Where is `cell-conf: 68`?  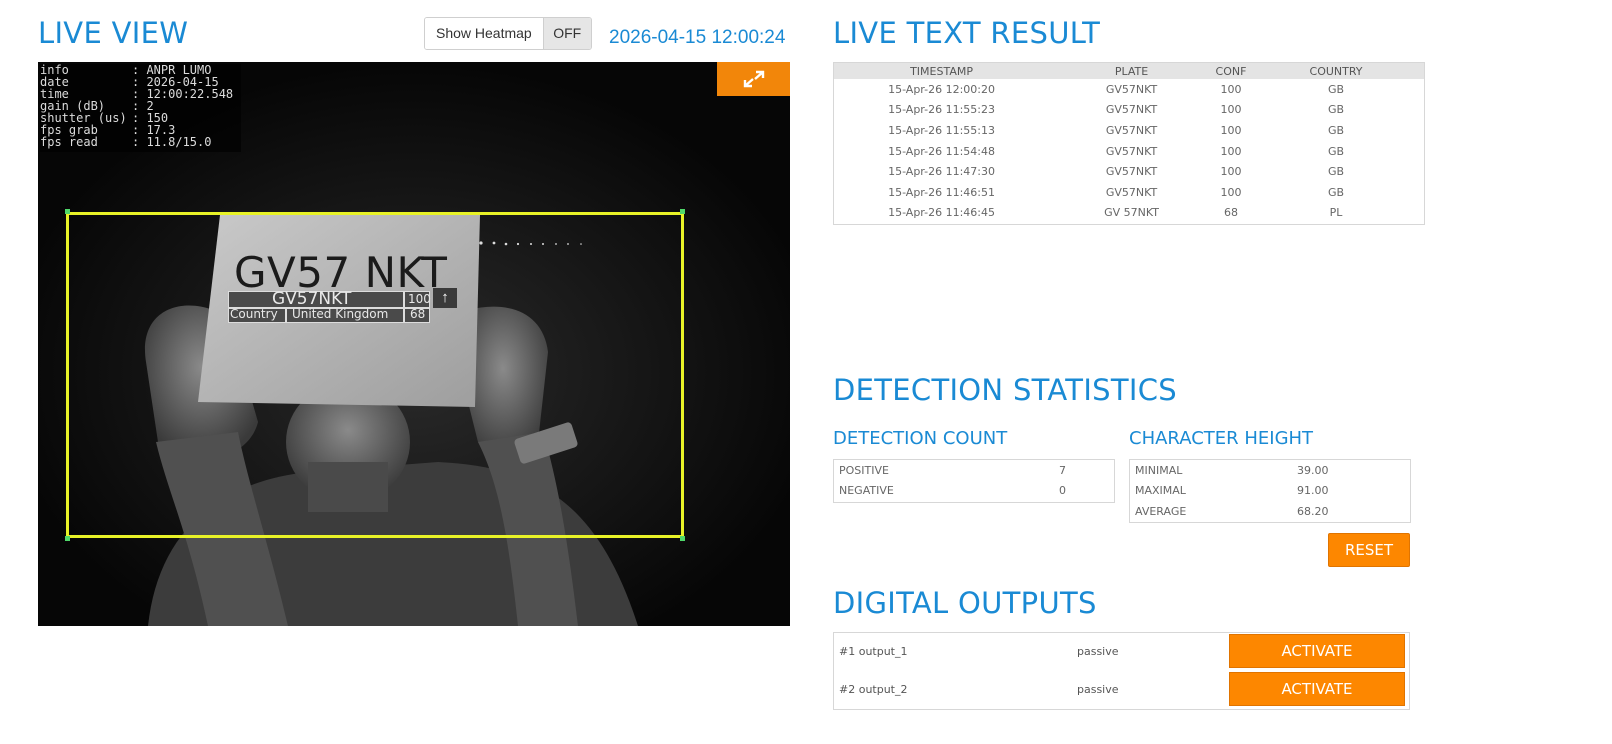
cell-conf: 68 is located at coordinates (1230, 213).